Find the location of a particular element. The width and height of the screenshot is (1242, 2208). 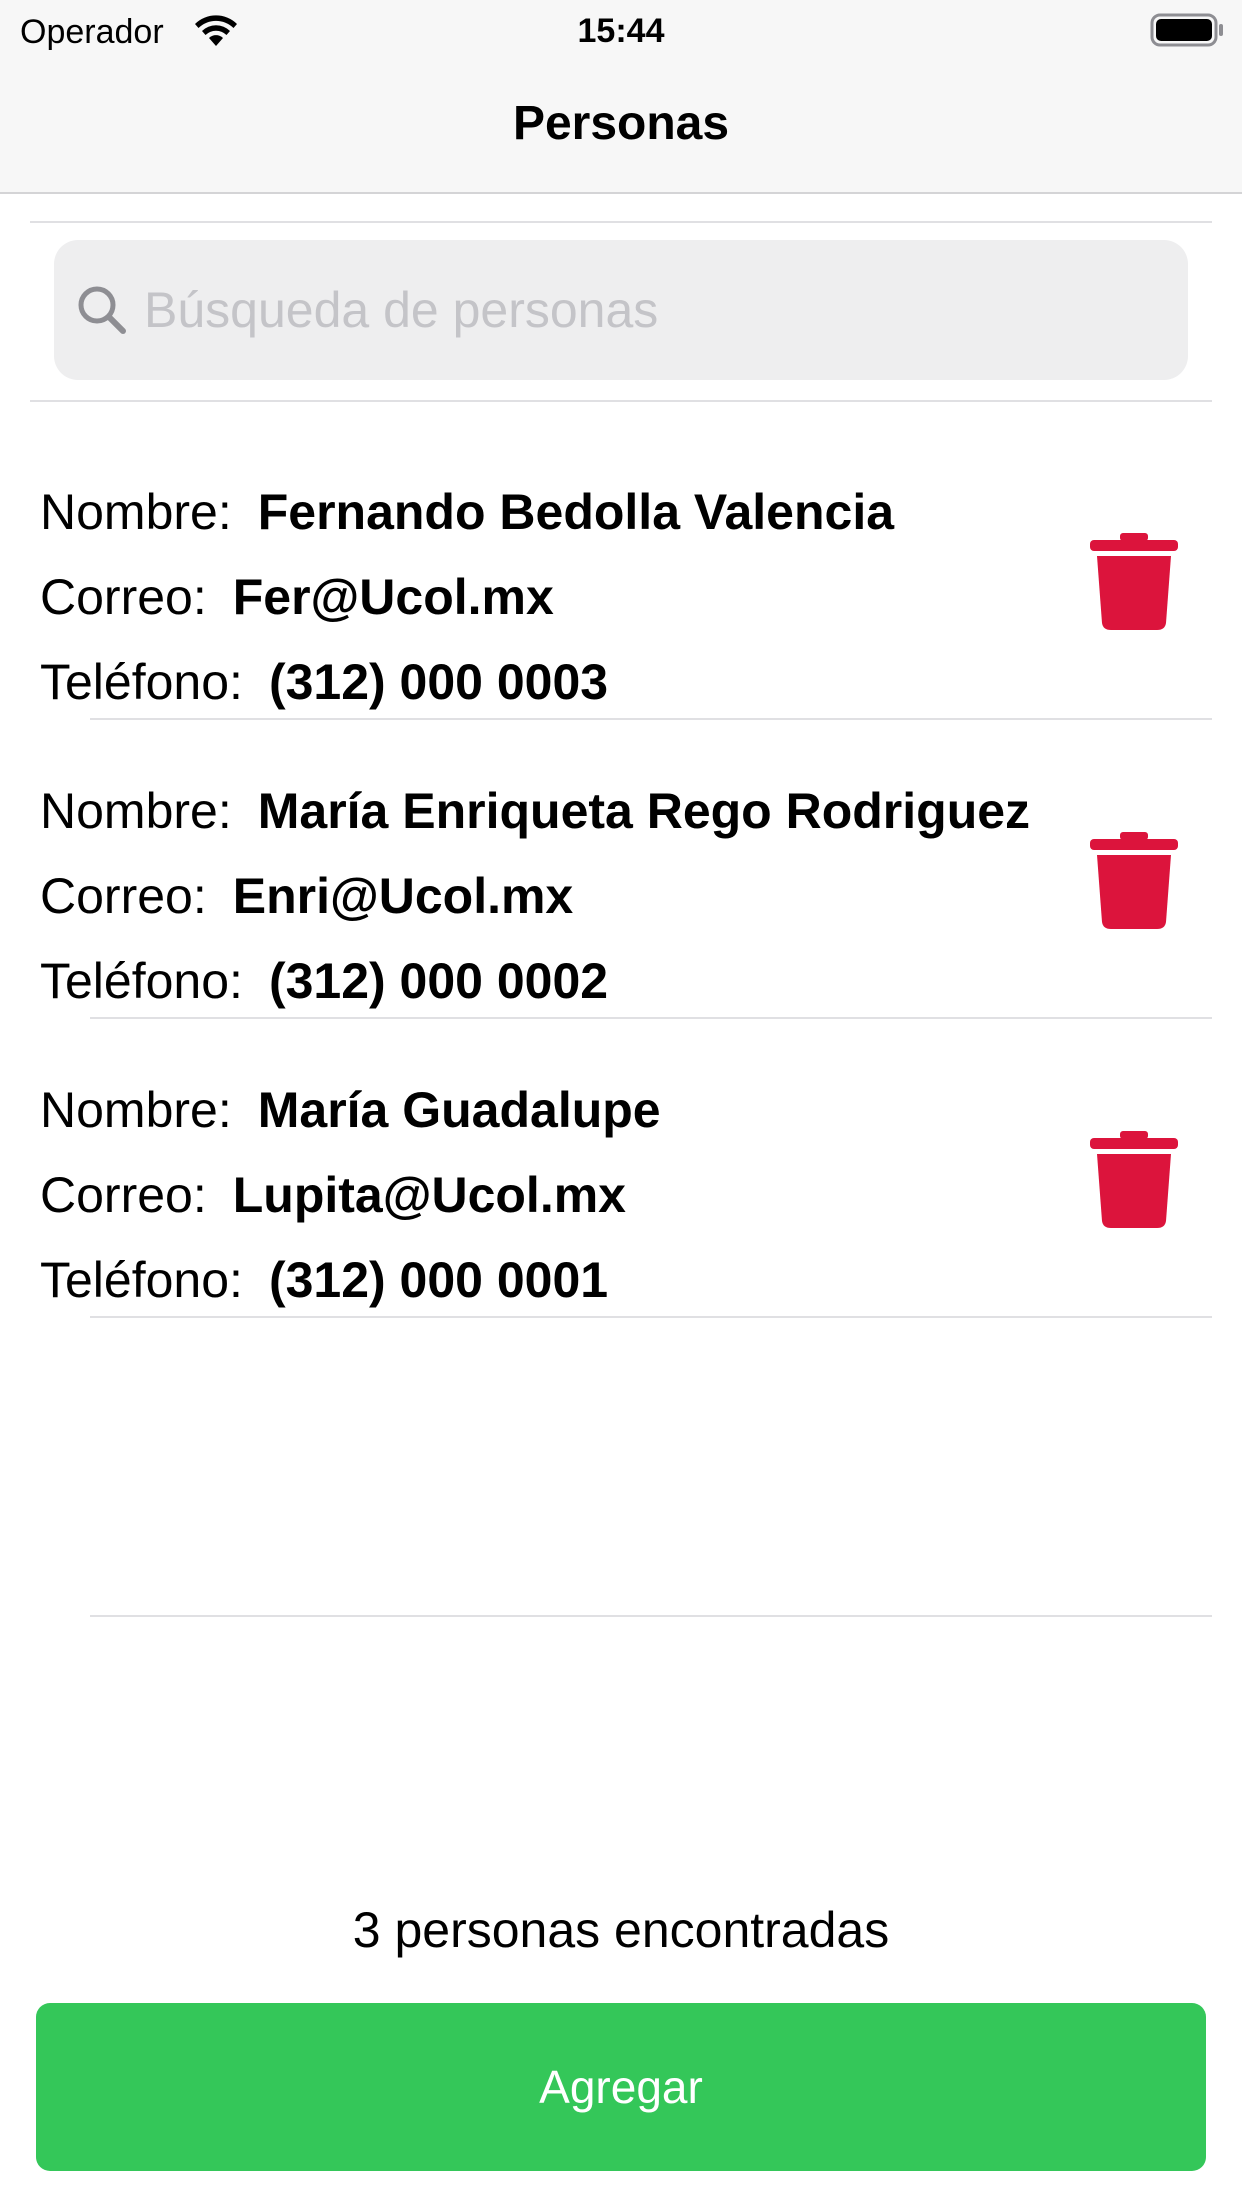

status-bar: Operador 15:44 is located at coordinates (621, 30).